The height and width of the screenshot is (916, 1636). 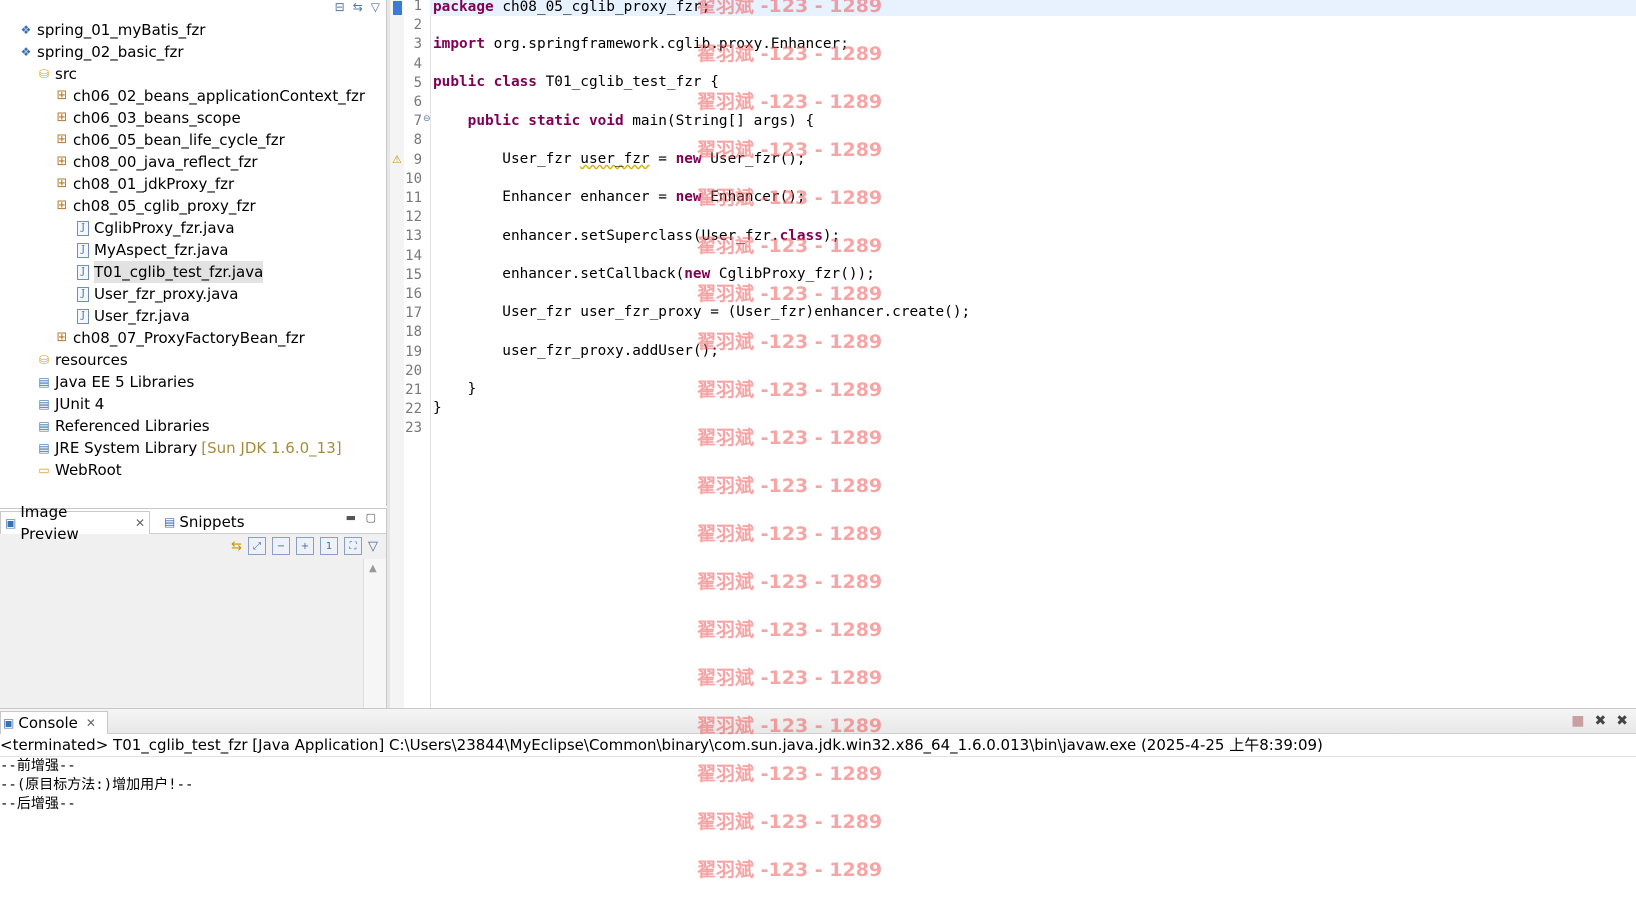 I want to click on line-number: 18, so click(x=413, y=332).